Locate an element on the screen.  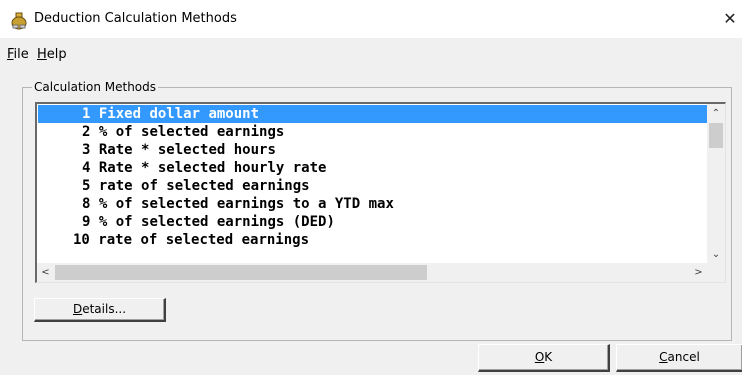
method-id: 9 is located at coordinates (86, 222).